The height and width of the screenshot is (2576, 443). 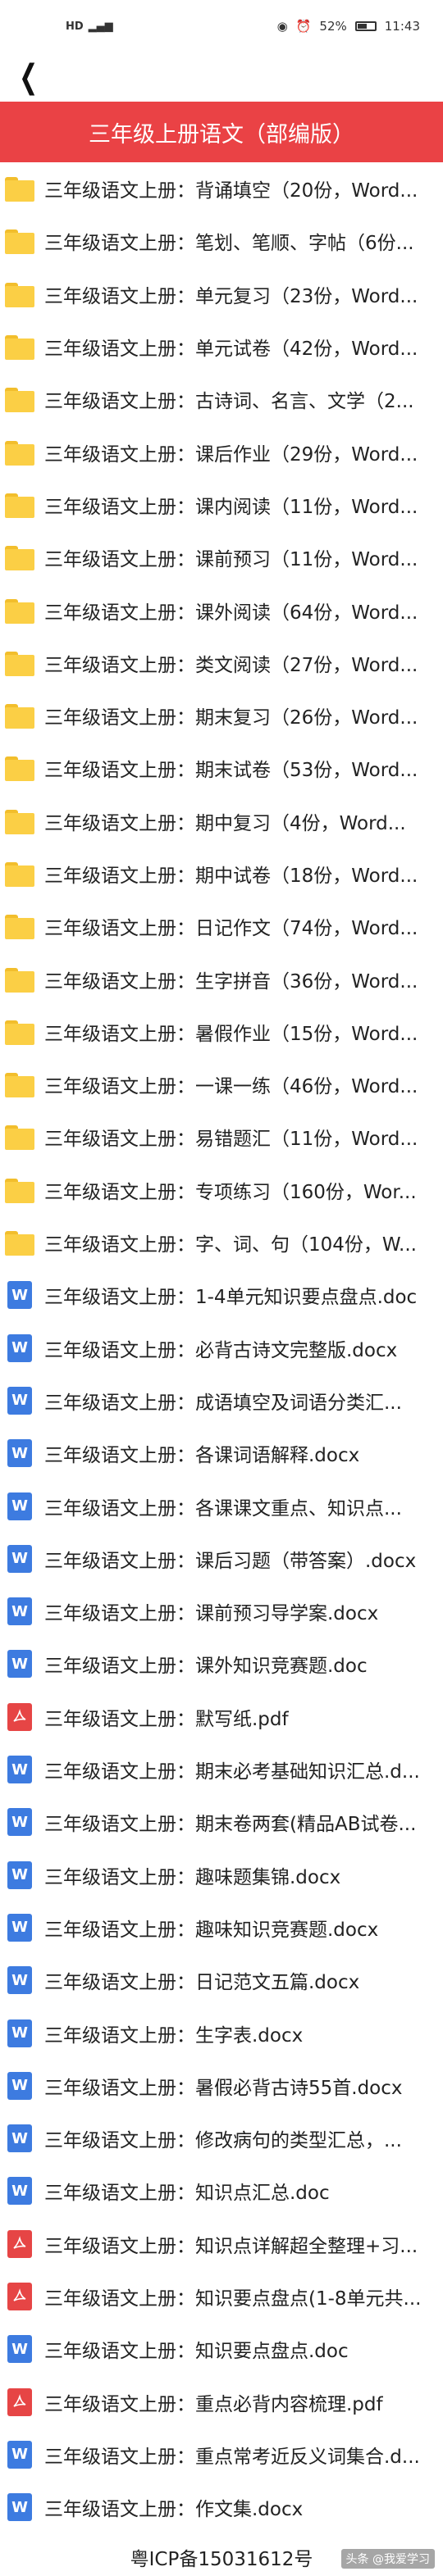 I want to click on list-item: W 三年级语文上册：日记范文五篇.docx, so click(x=221, y=1980).